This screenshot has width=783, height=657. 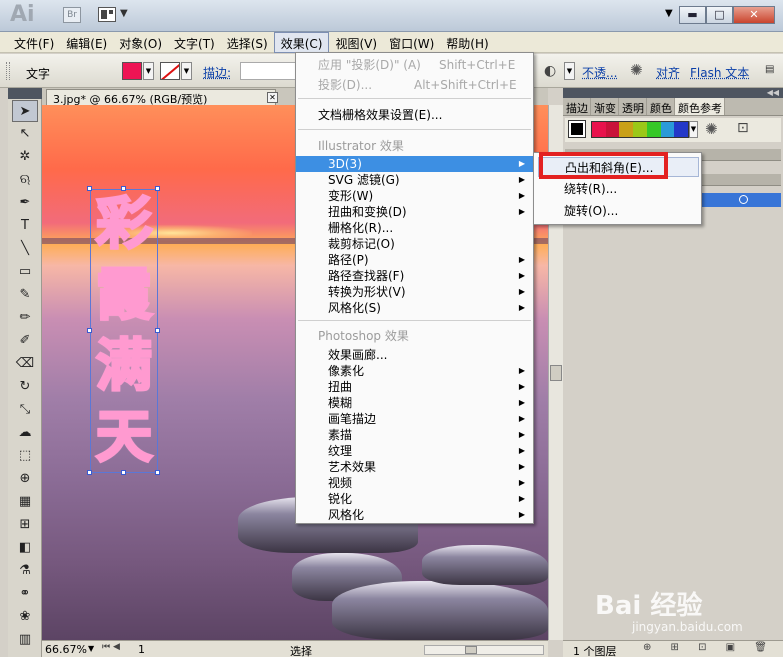 What do you see at coordinates (141, 649) in the screenshot?
I see `artboard-number: 1` at bounding box center [141, 649].